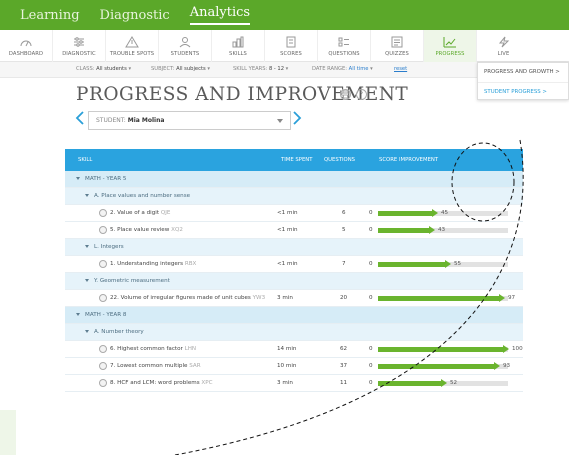  What do you see at coordinates (330, 69) in the screenshot?
I see `date-range-filter-label: DATE RANGE:` at bounding box center [330, 69].